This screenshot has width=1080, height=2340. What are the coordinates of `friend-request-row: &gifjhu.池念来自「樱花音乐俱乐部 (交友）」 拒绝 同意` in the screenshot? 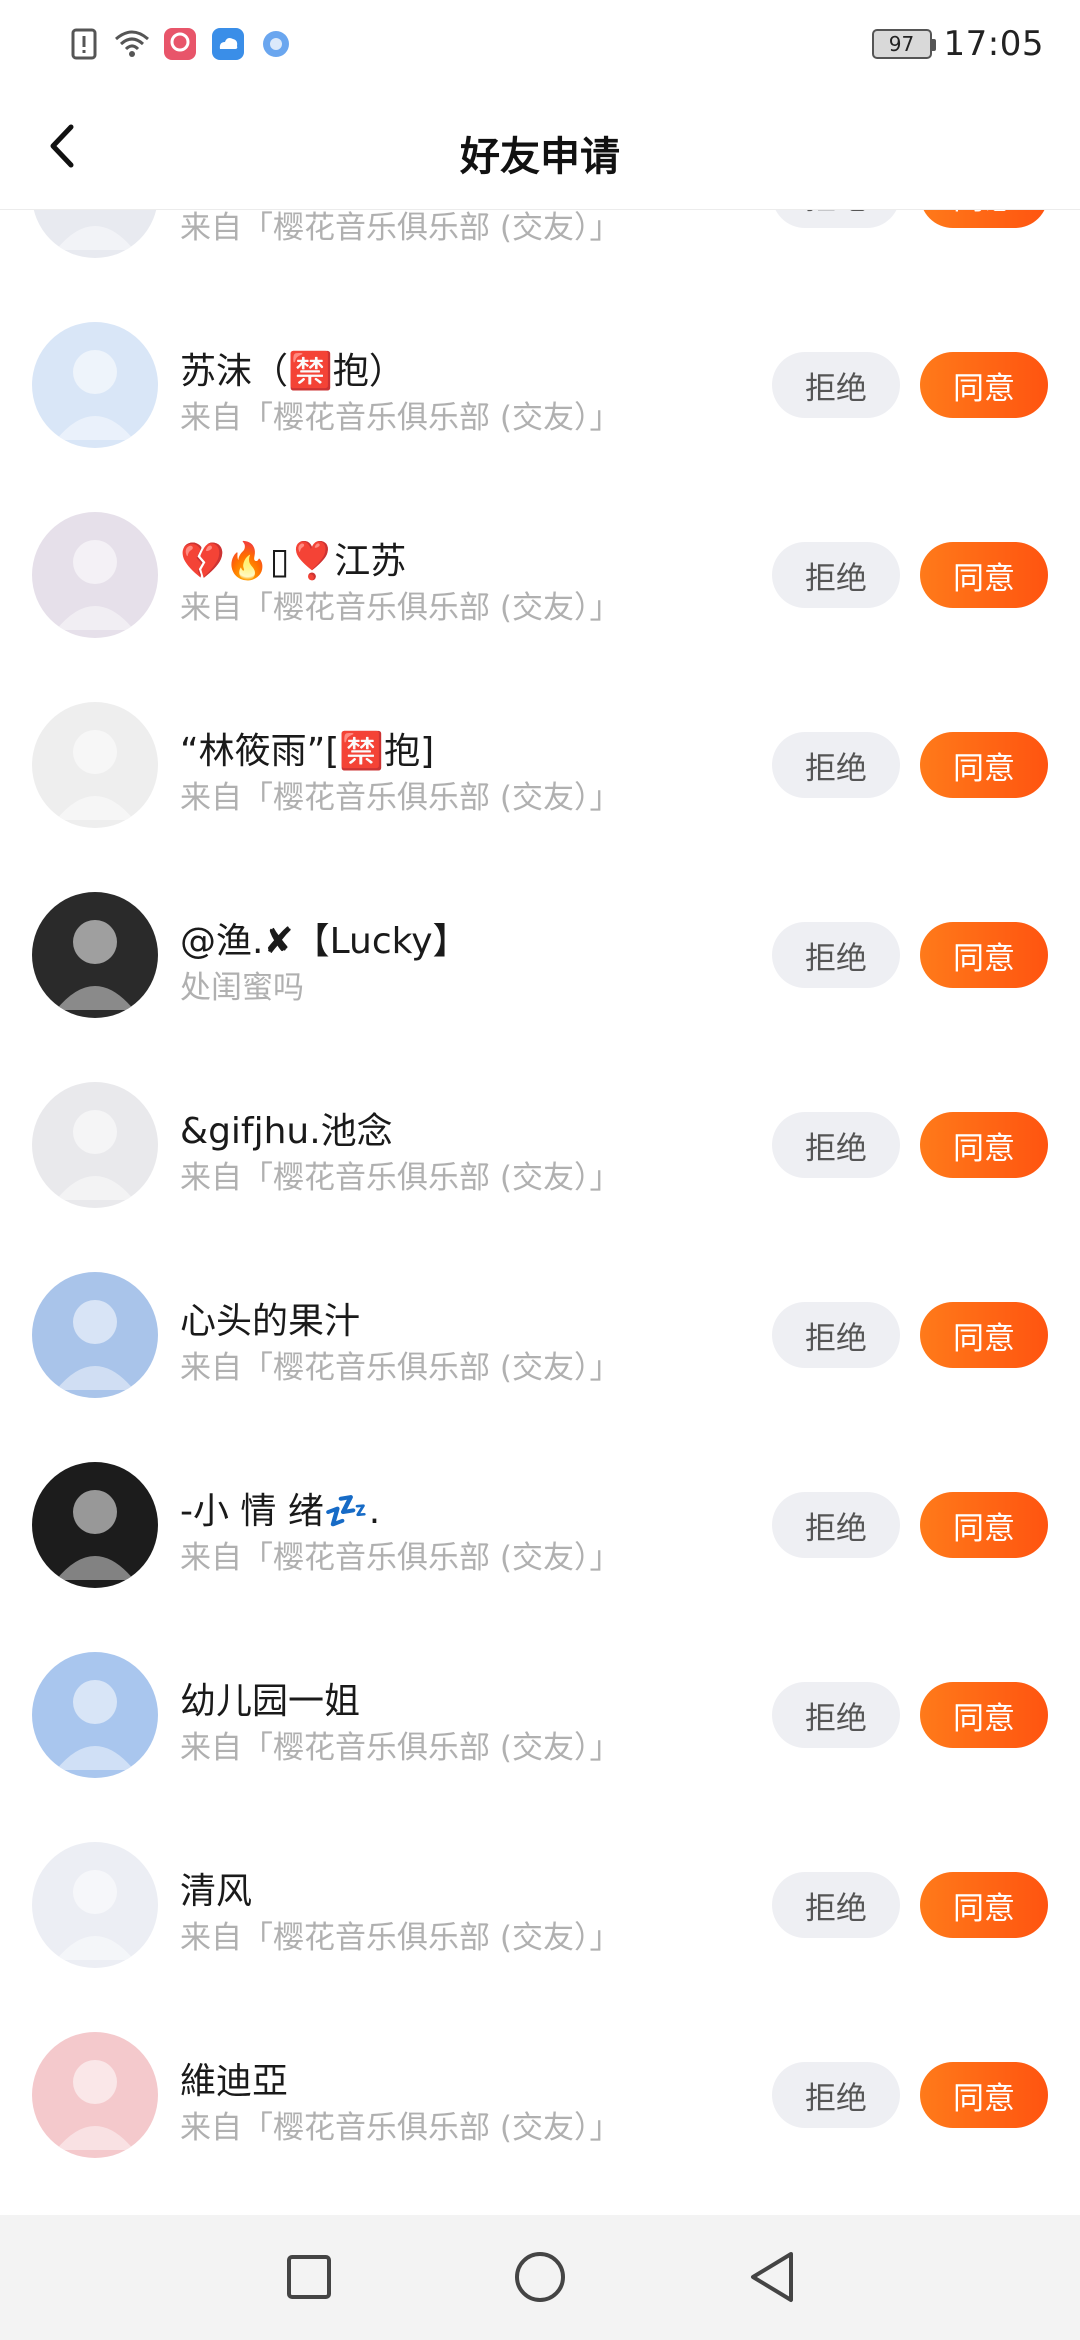 It's located at (540, 1145).